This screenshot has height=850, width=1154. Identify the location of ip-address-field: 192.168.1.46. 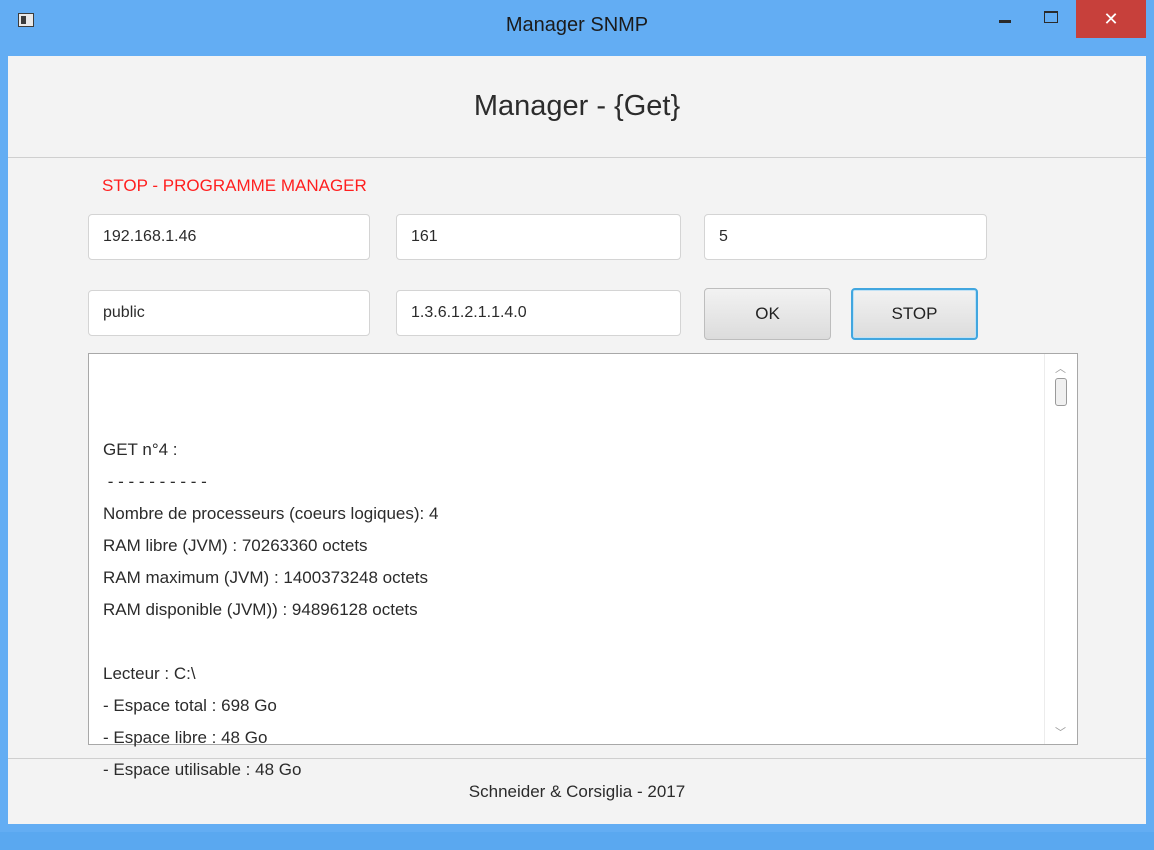
(229, 237).